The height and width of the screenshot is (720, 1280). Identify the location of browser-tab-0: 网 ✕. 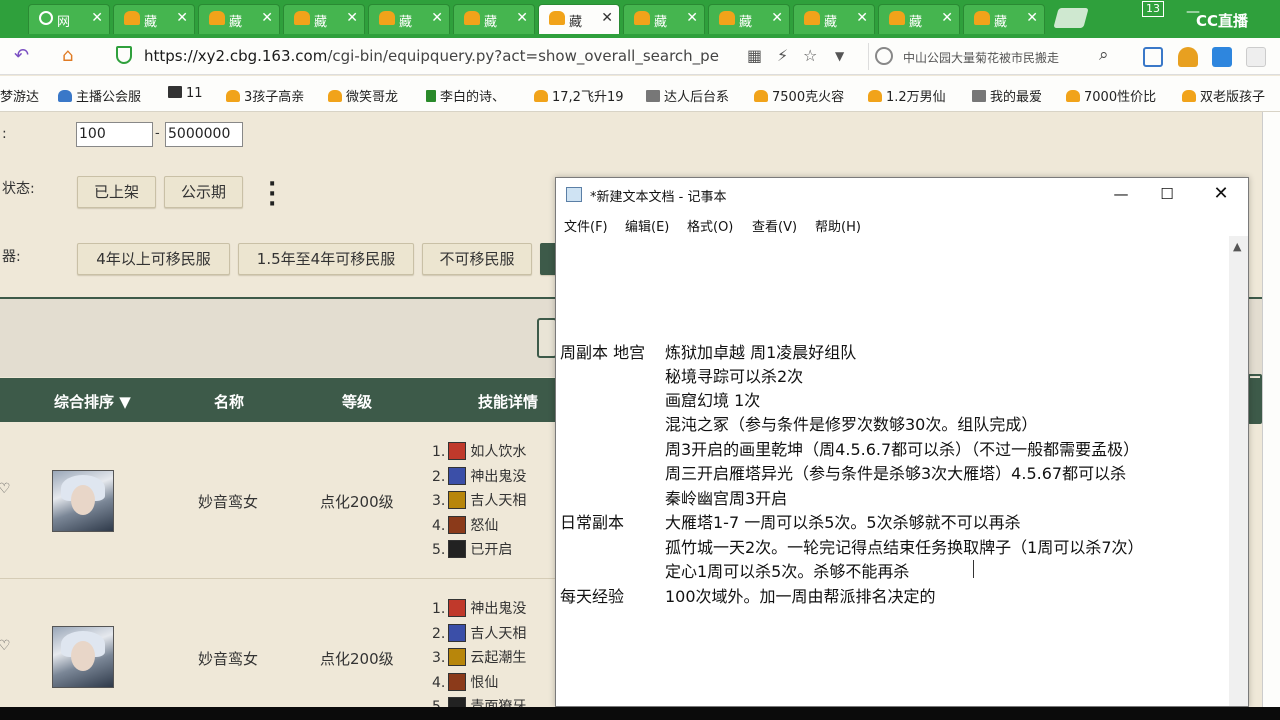
(69, 19).